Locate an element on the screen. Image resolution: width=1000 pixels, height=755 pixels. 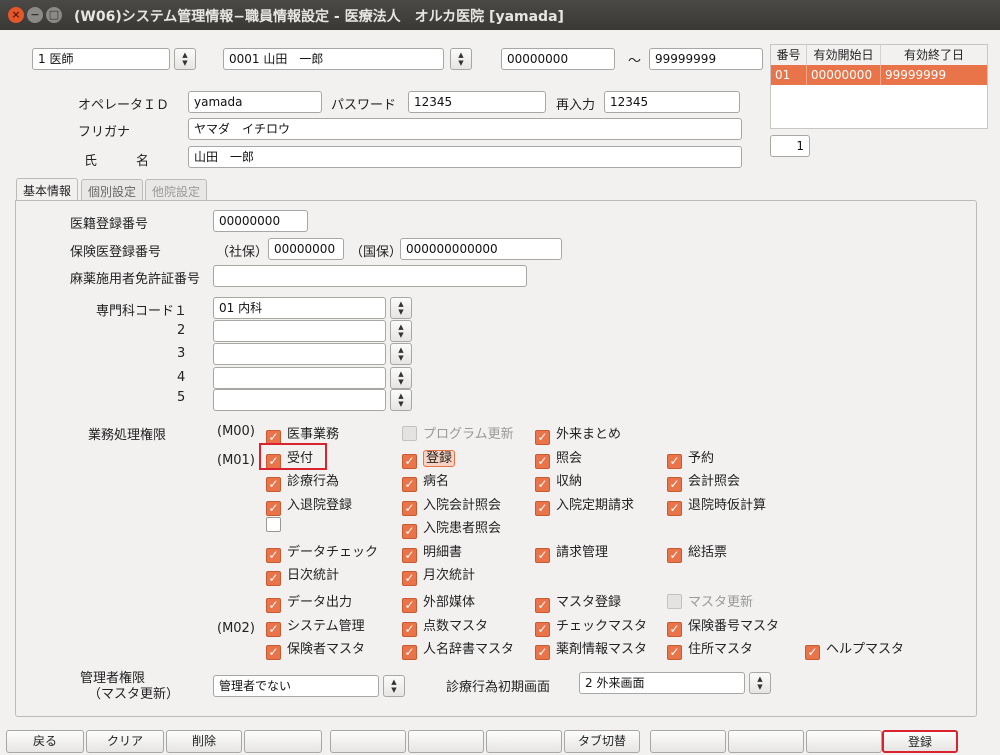
dept-spinner-2: ▲ ▼ is located at coordinates (401, 331).